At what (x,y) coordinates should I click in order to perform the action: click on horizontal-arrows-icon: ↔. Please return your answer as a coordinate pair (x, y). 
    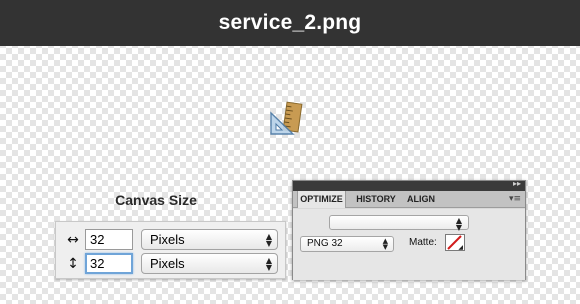
    Looking at the image, I should click on (73, 240).